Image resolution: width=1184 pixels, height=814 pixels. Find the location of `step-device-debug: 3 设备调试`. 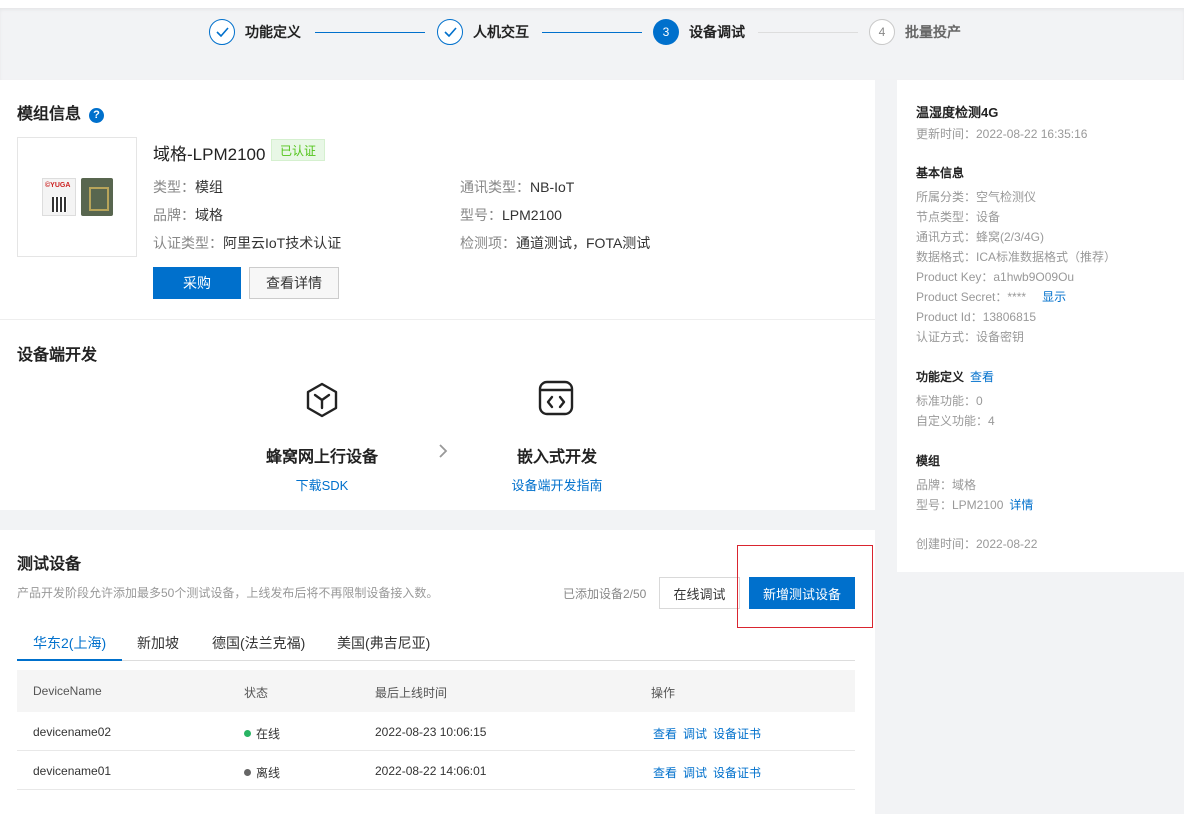

step-device-debug: 3 设备调试 is located at coordinates (699, 32).